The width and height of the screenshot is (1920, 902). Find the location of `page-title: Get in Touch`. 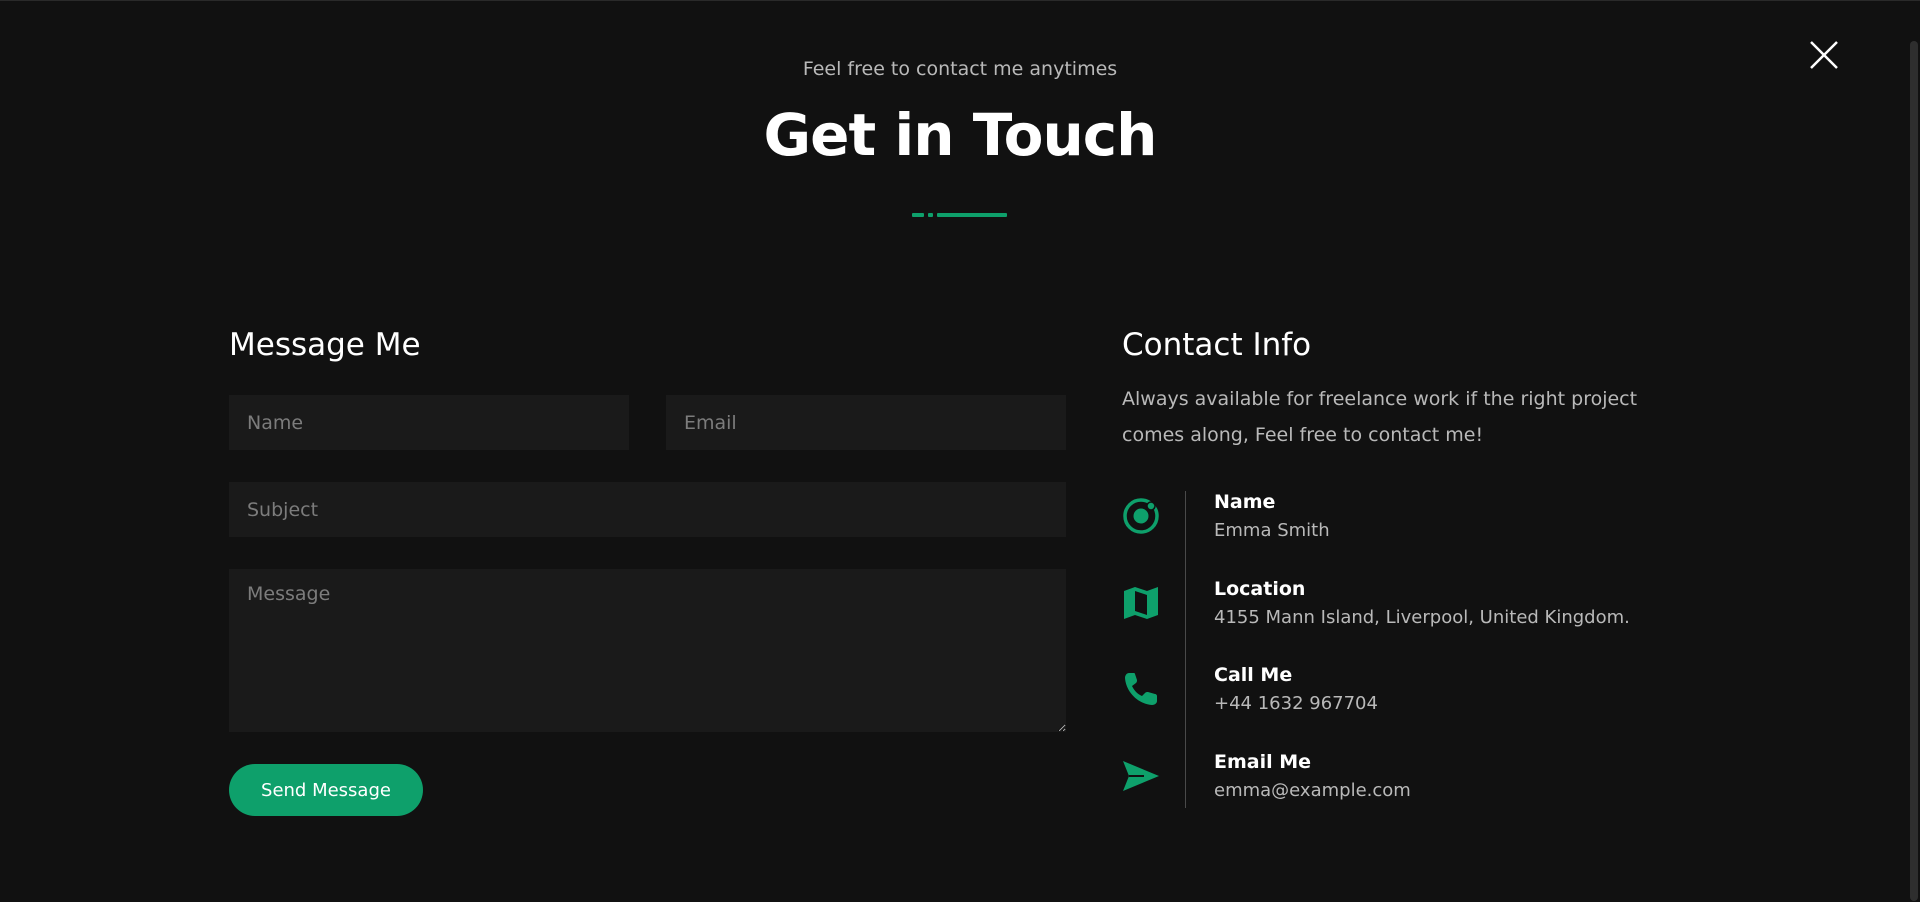

page-title: Get in Touch is located at coordinates (960, 135).